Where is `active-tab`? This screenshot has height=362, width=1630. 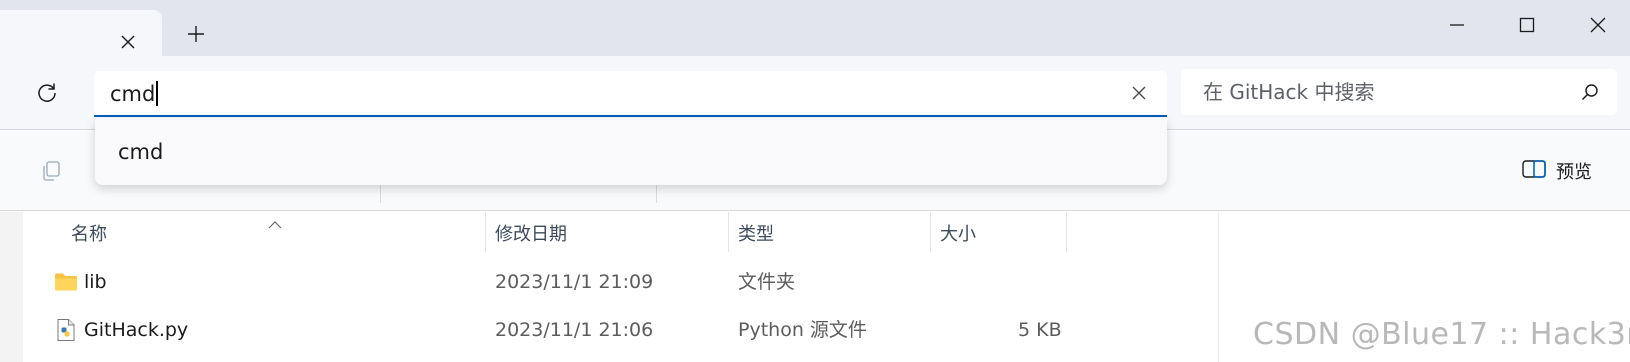
active-tab is located at coordinates (81, 33).